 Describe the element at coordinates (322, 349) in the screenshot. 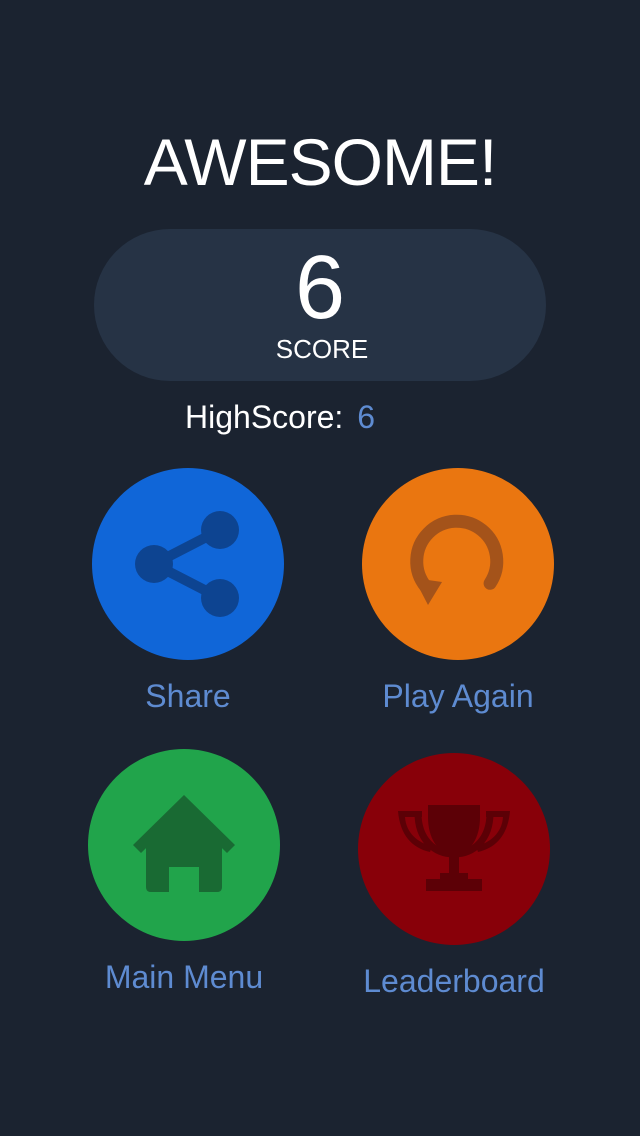

I see `score-label: SCORE` at that location.